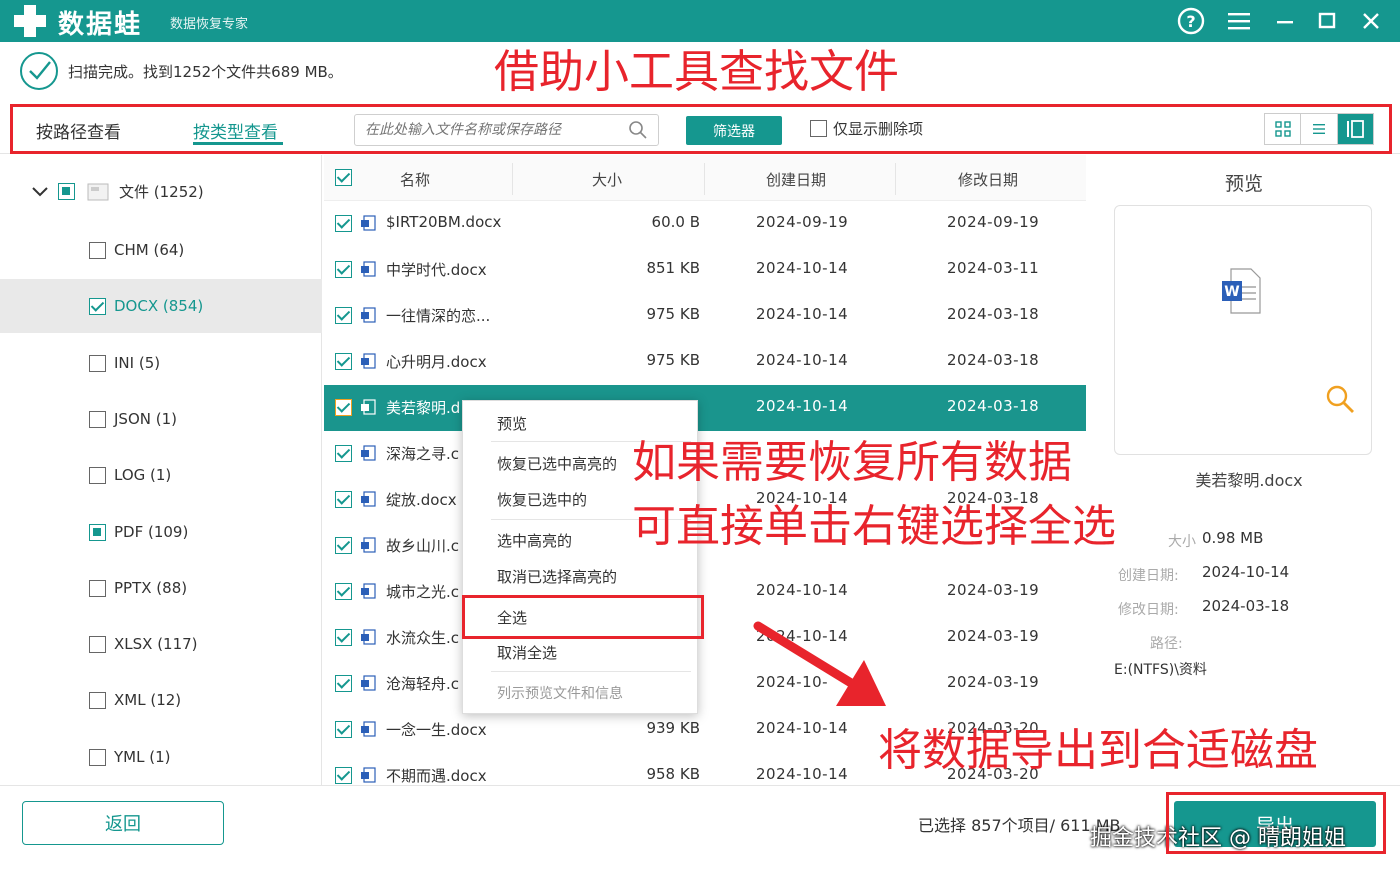 This screenshot has height=872, width=1400. What do you see at coordinates (161, 588) in the screenshot?
I see `tree-item: PPTX (88)` at bounding box center [161, 588].